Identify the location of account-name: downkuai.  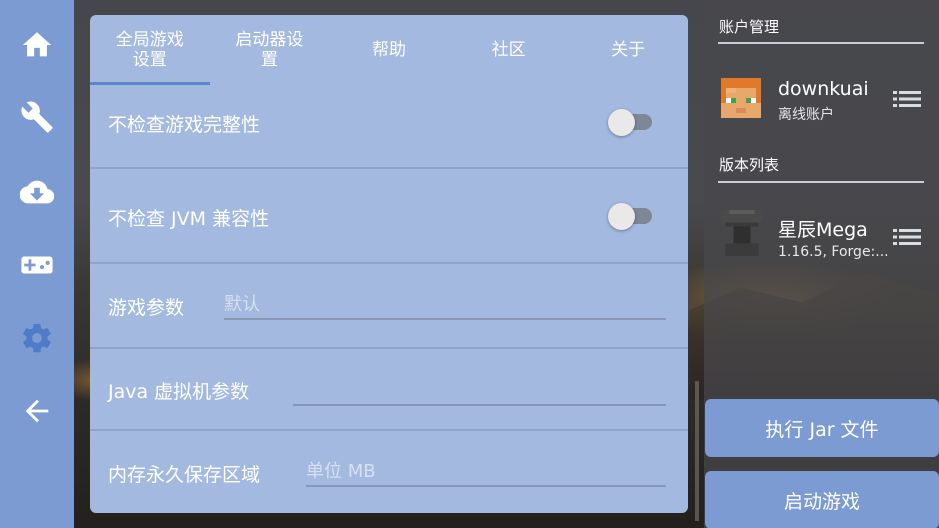
(823, 89).